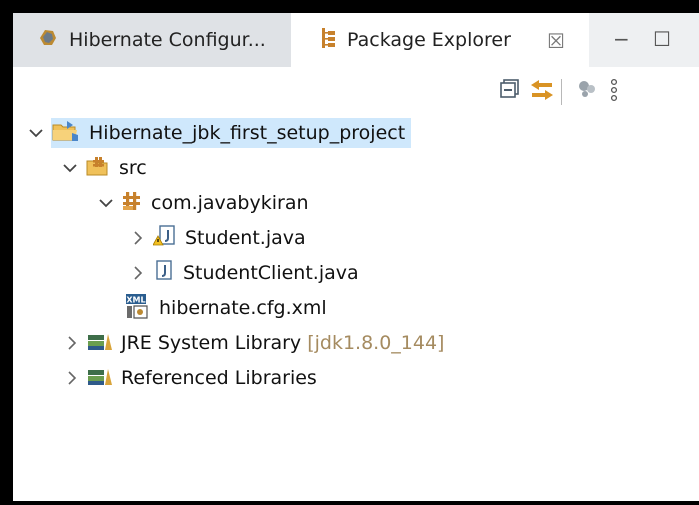 The height and width of the screenshot is (505, 699). What do you see at coordinates (614, 92) in the screenshot?
I see `kebab-icon` at bounding box center [614, 92].